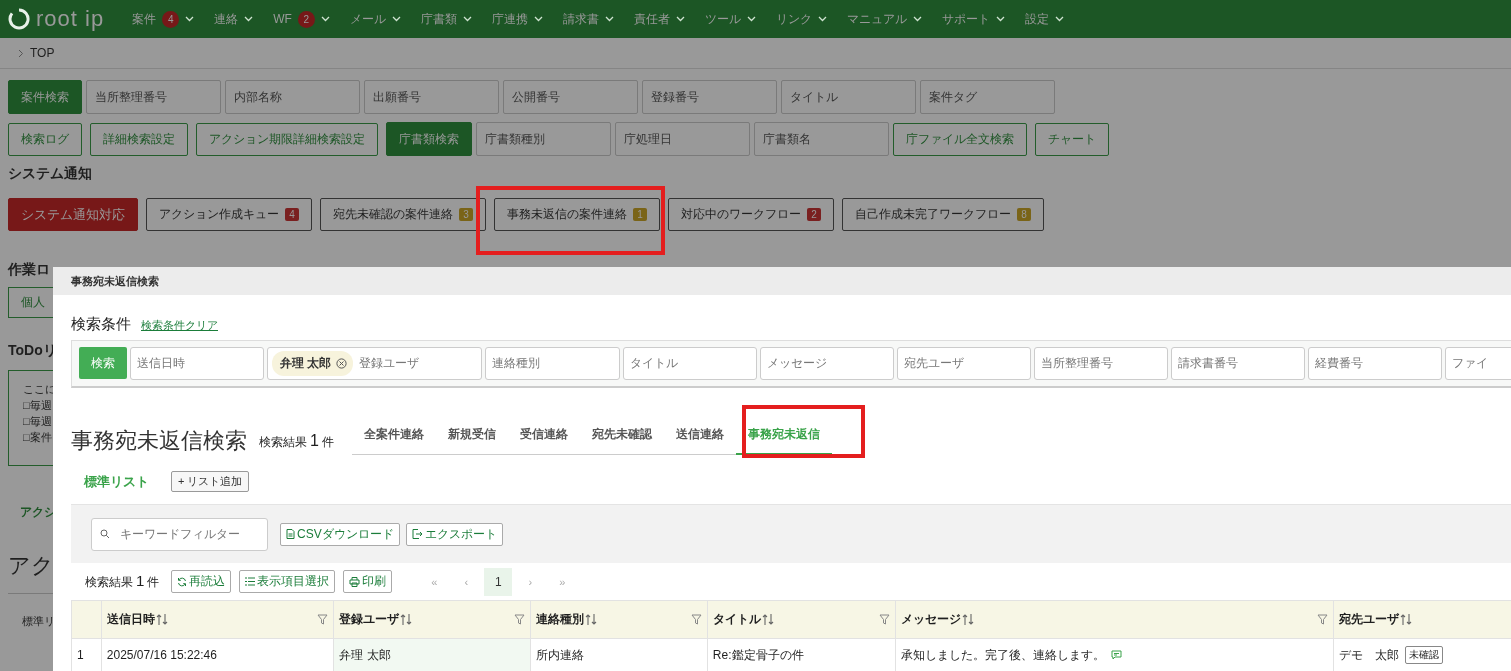 The width and height of the screenshot is (1511, 671). I want to click on column-header: 送信日時, so click(217, 619).